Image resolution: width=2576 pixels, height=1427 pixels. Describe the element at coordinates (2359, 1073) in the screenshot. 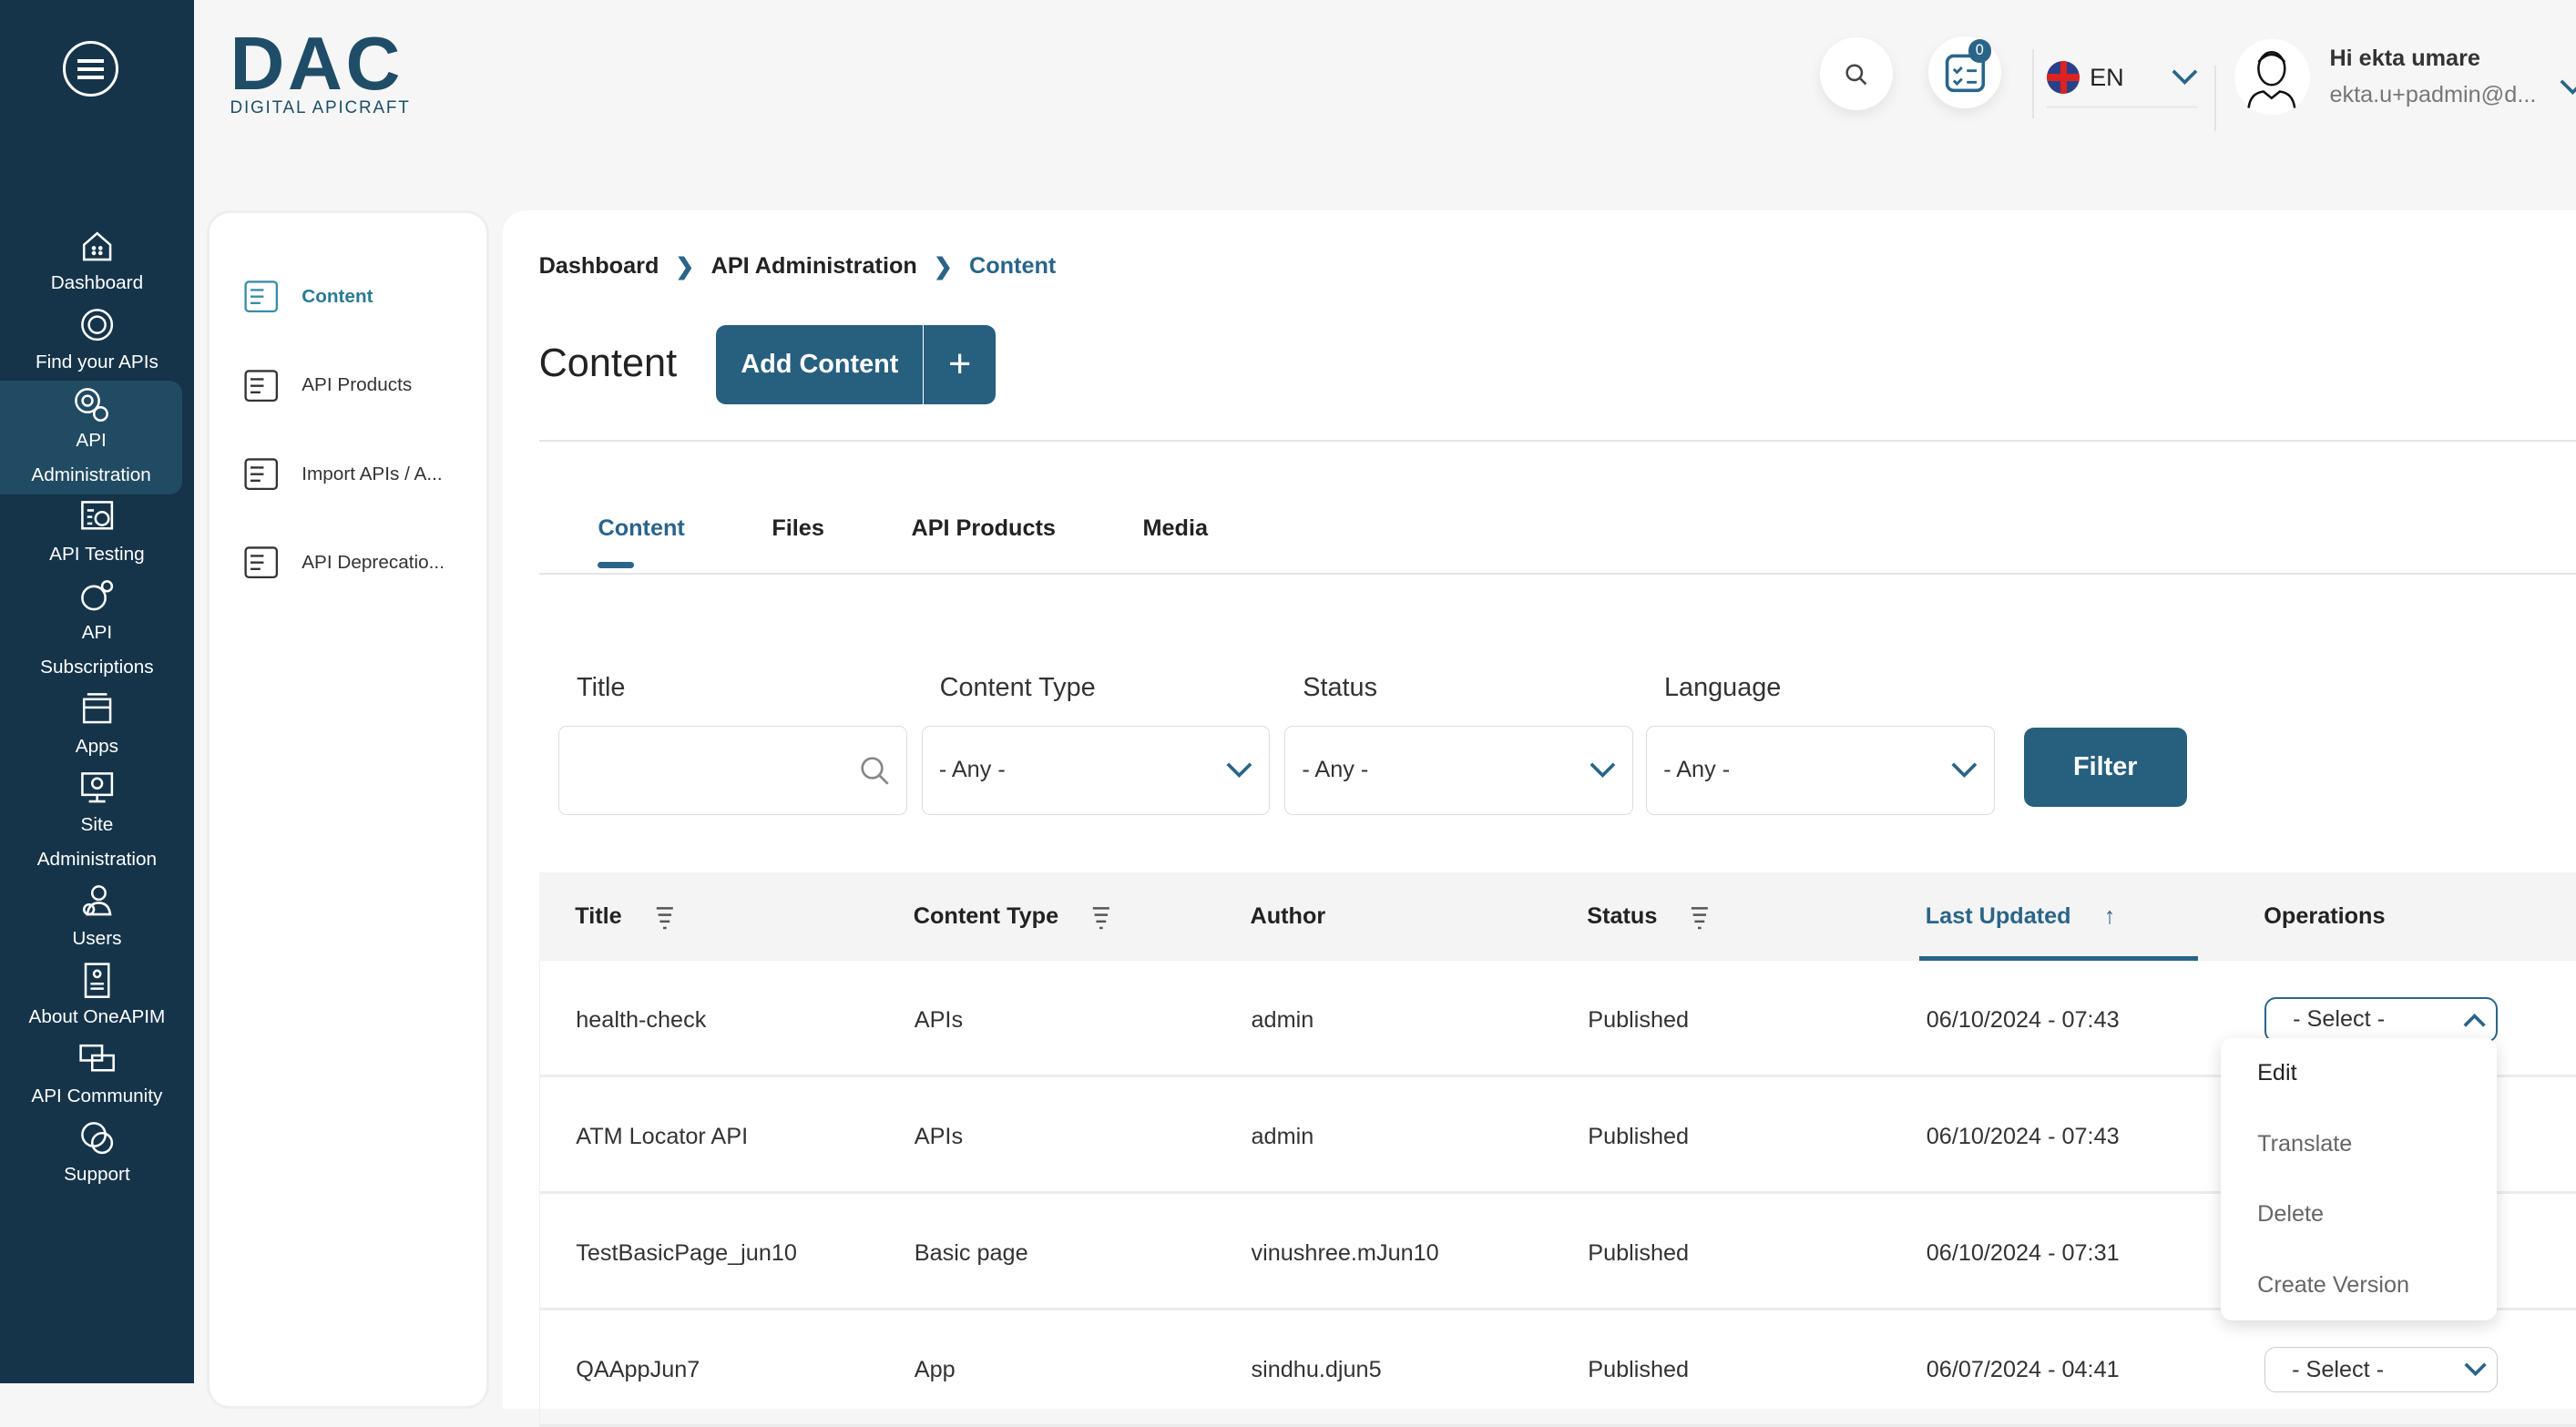

I see `menu-item-edit: Edit` at that location.